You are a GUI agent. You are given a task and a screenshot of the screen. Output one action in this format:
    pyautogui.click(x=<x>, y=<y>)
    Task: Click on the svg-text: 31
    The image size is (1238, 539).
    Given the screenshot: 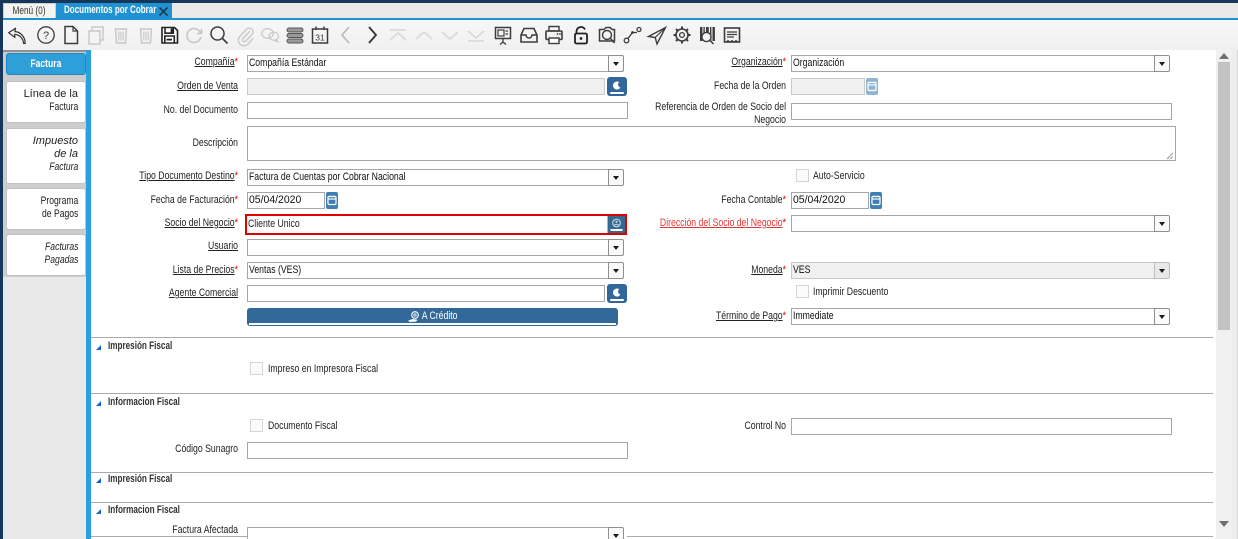 What is the action you would take?
    pyautogui.click(x=320, y=38)
    